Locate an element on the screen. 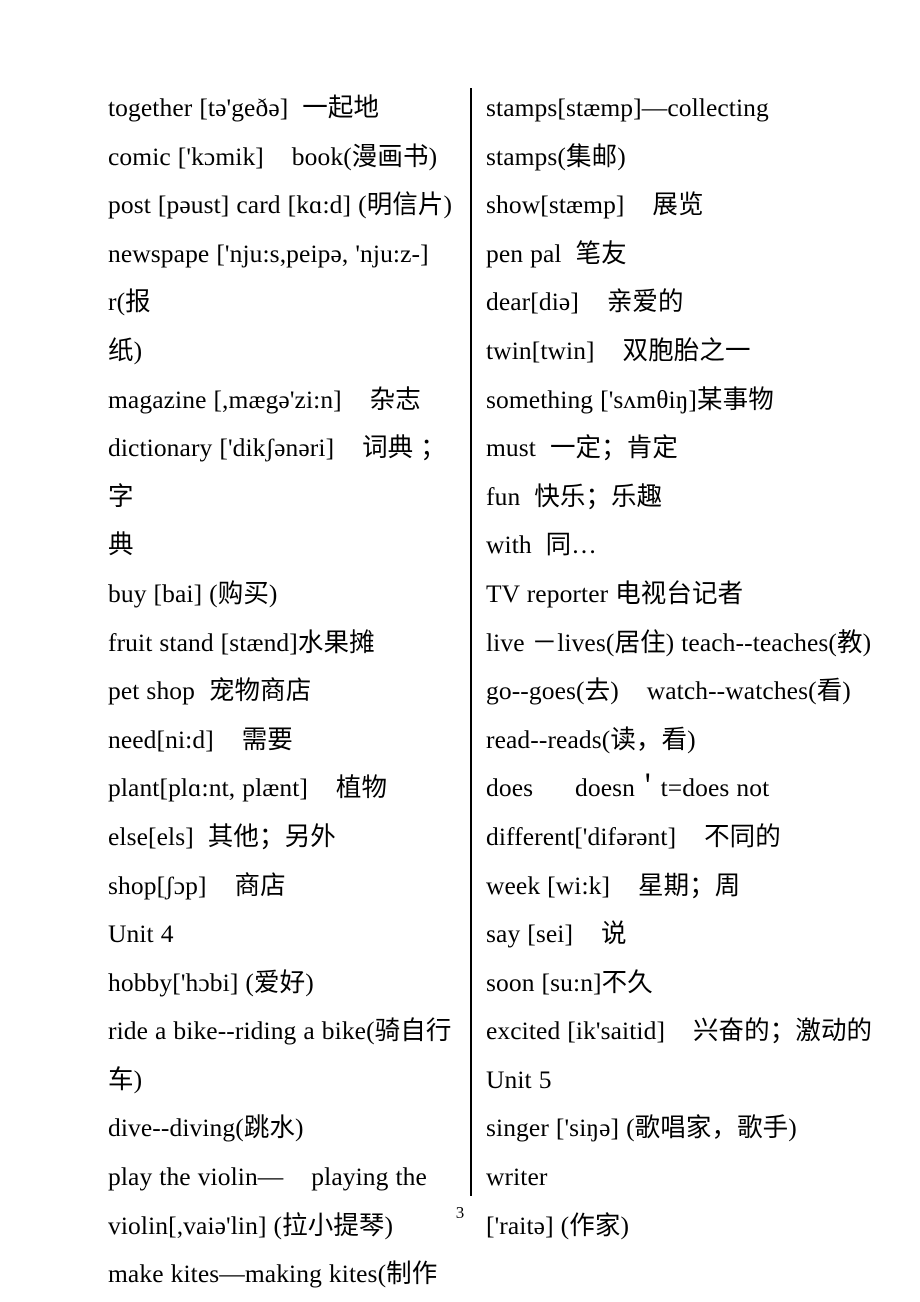 This screenshot has width=920, height=1302. vocabulary-line: go--goes(去) watch--watches(看) is located at coordinates (668, 691).